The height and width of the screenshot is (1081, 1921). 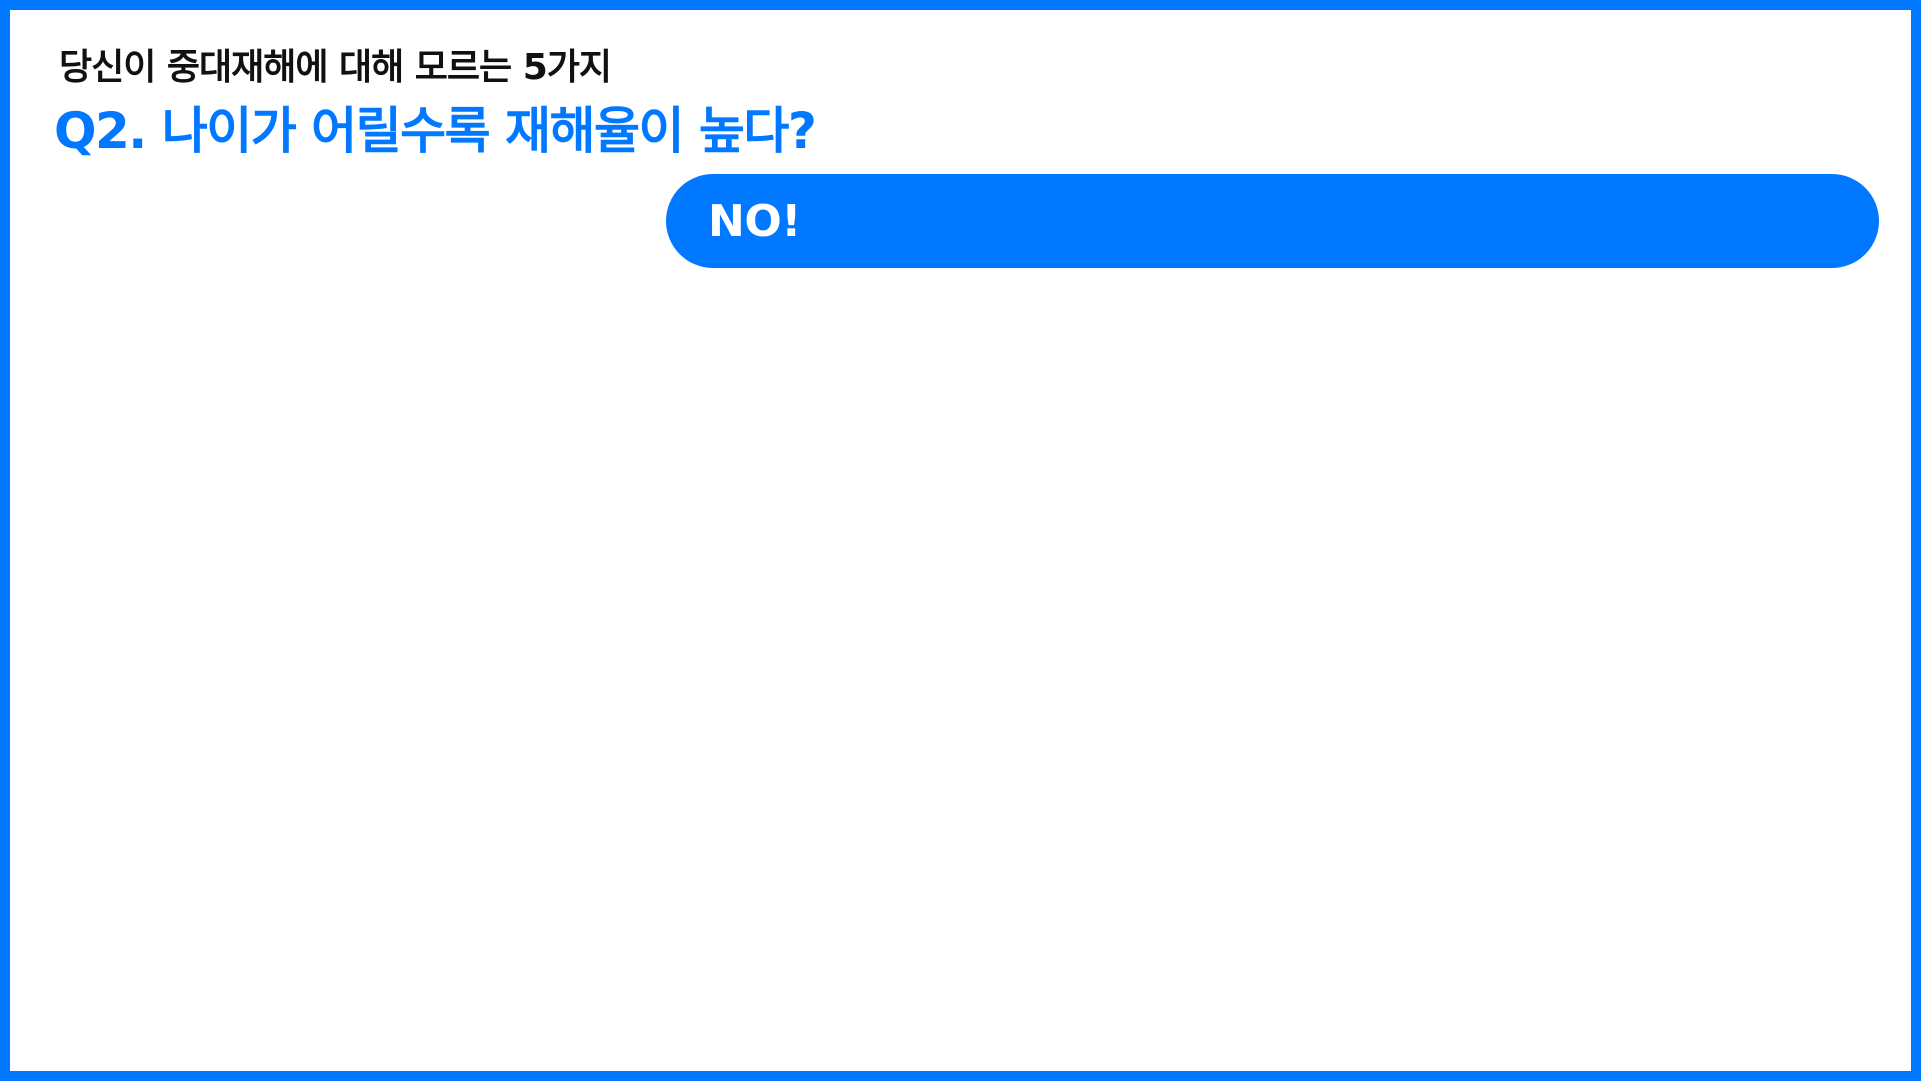 What do you see at coordinates (1272, 221) in the screenshot?
I see `answer-banner: NO!` at bounding box center [1272, 221].